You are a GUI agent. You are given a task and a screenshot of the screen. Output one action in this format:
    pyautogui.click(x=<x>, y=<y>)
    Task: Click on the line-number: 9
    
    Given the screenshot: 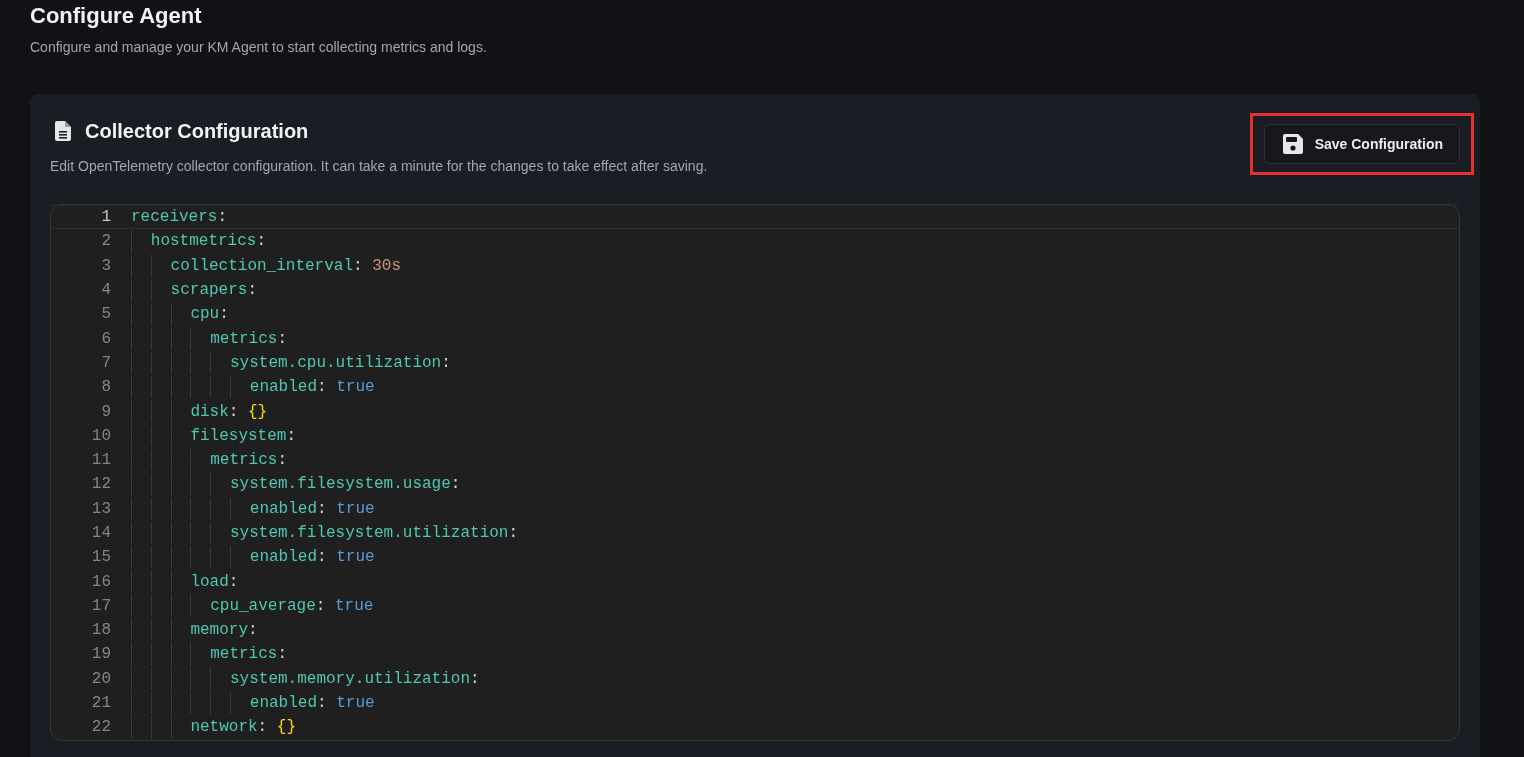 What is the action you would take?
    pyautogui.click(x=106, y=411)
    